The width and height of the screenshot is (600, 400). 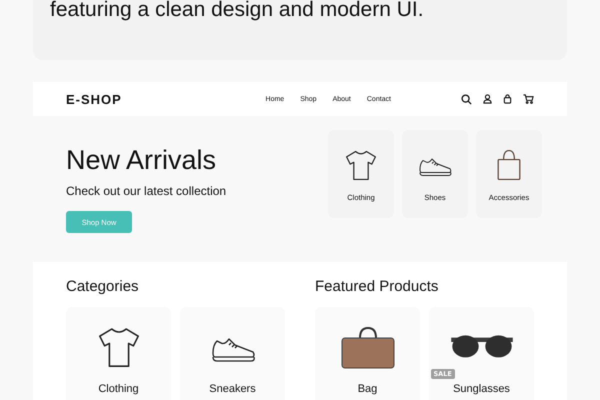 What do you see at coordinates (487, 99) in the screenshot?
I see `user-icon` at bounding box center [487, 99].